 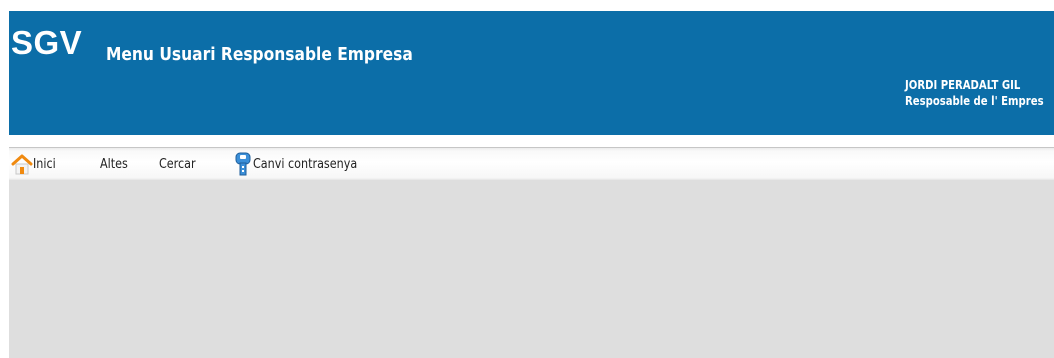 I want to click on header-spacer, so click(x=531, y=141).